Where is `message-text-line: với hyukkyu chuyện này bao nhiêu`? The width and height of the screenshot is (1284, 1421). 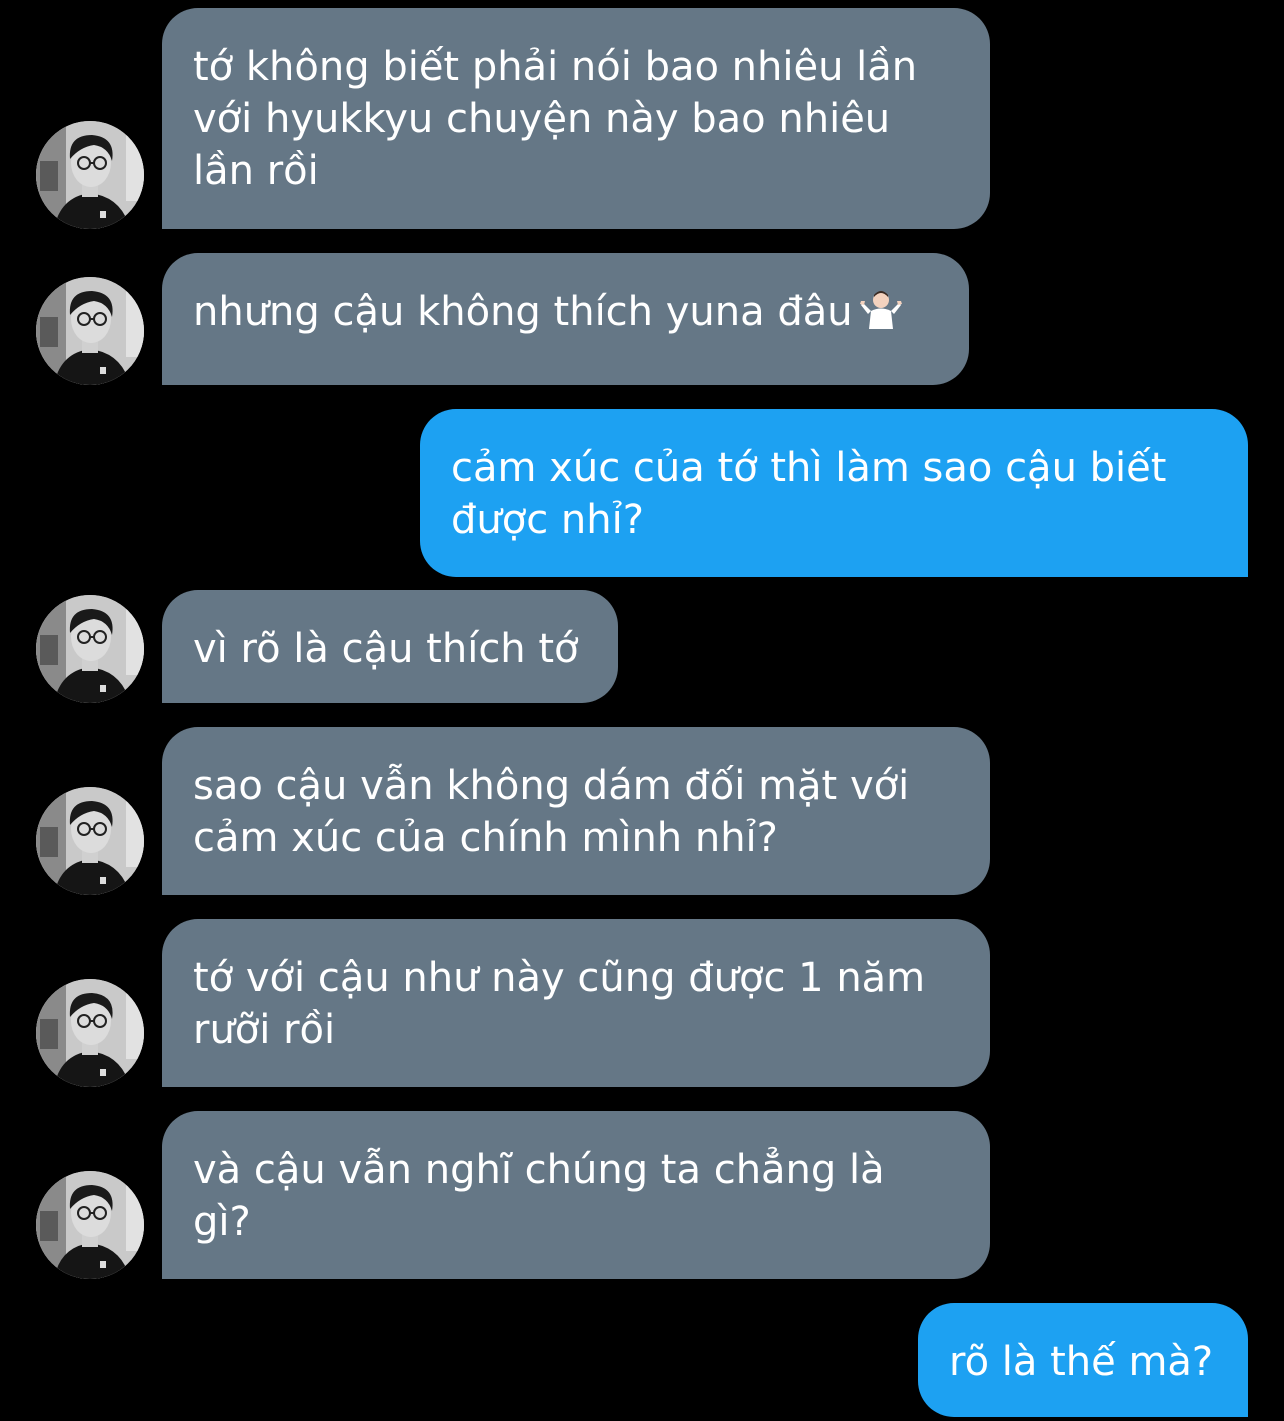
message-text-line: với hyukkyu chuyện này bao nhiêu is located at coordinates (542, 119).